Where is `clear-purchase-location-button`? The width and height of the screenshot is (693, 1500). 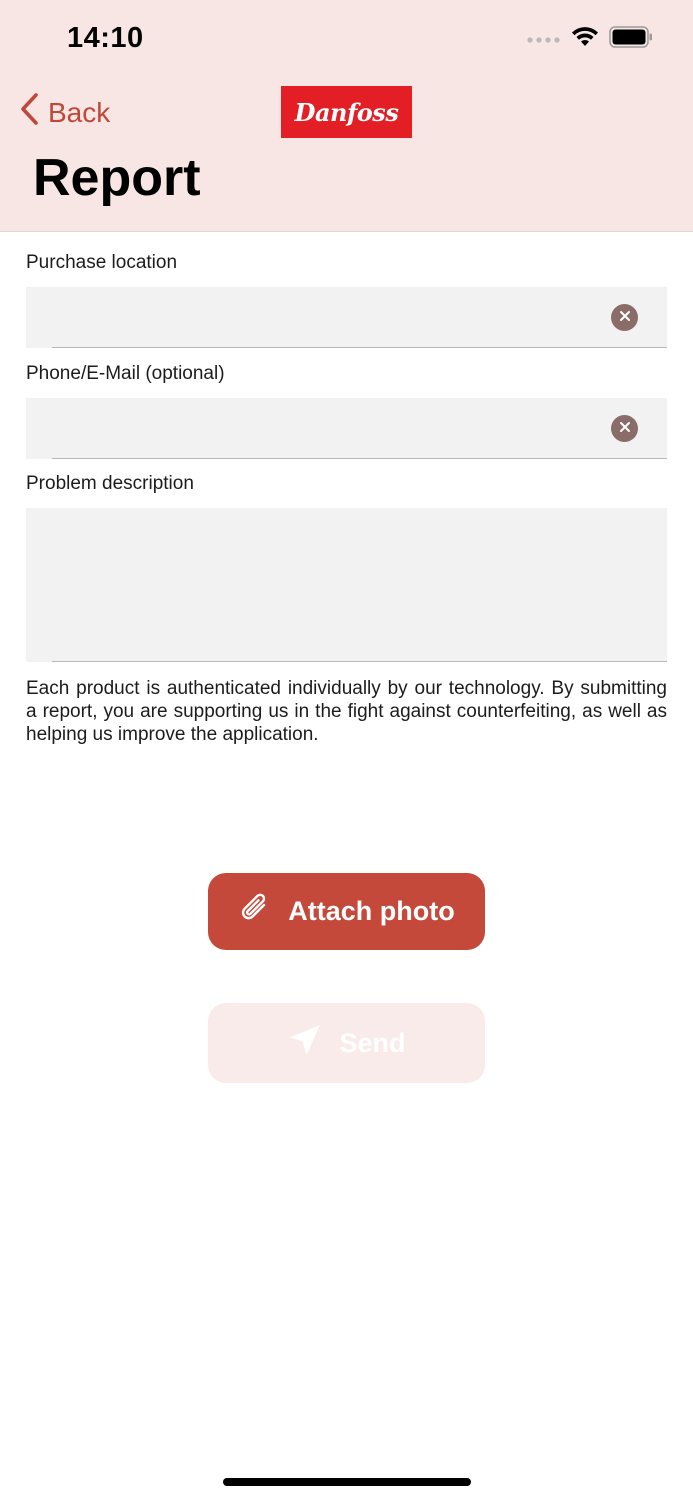 clear-purchase-location-button is located at coordinates (624, 317).